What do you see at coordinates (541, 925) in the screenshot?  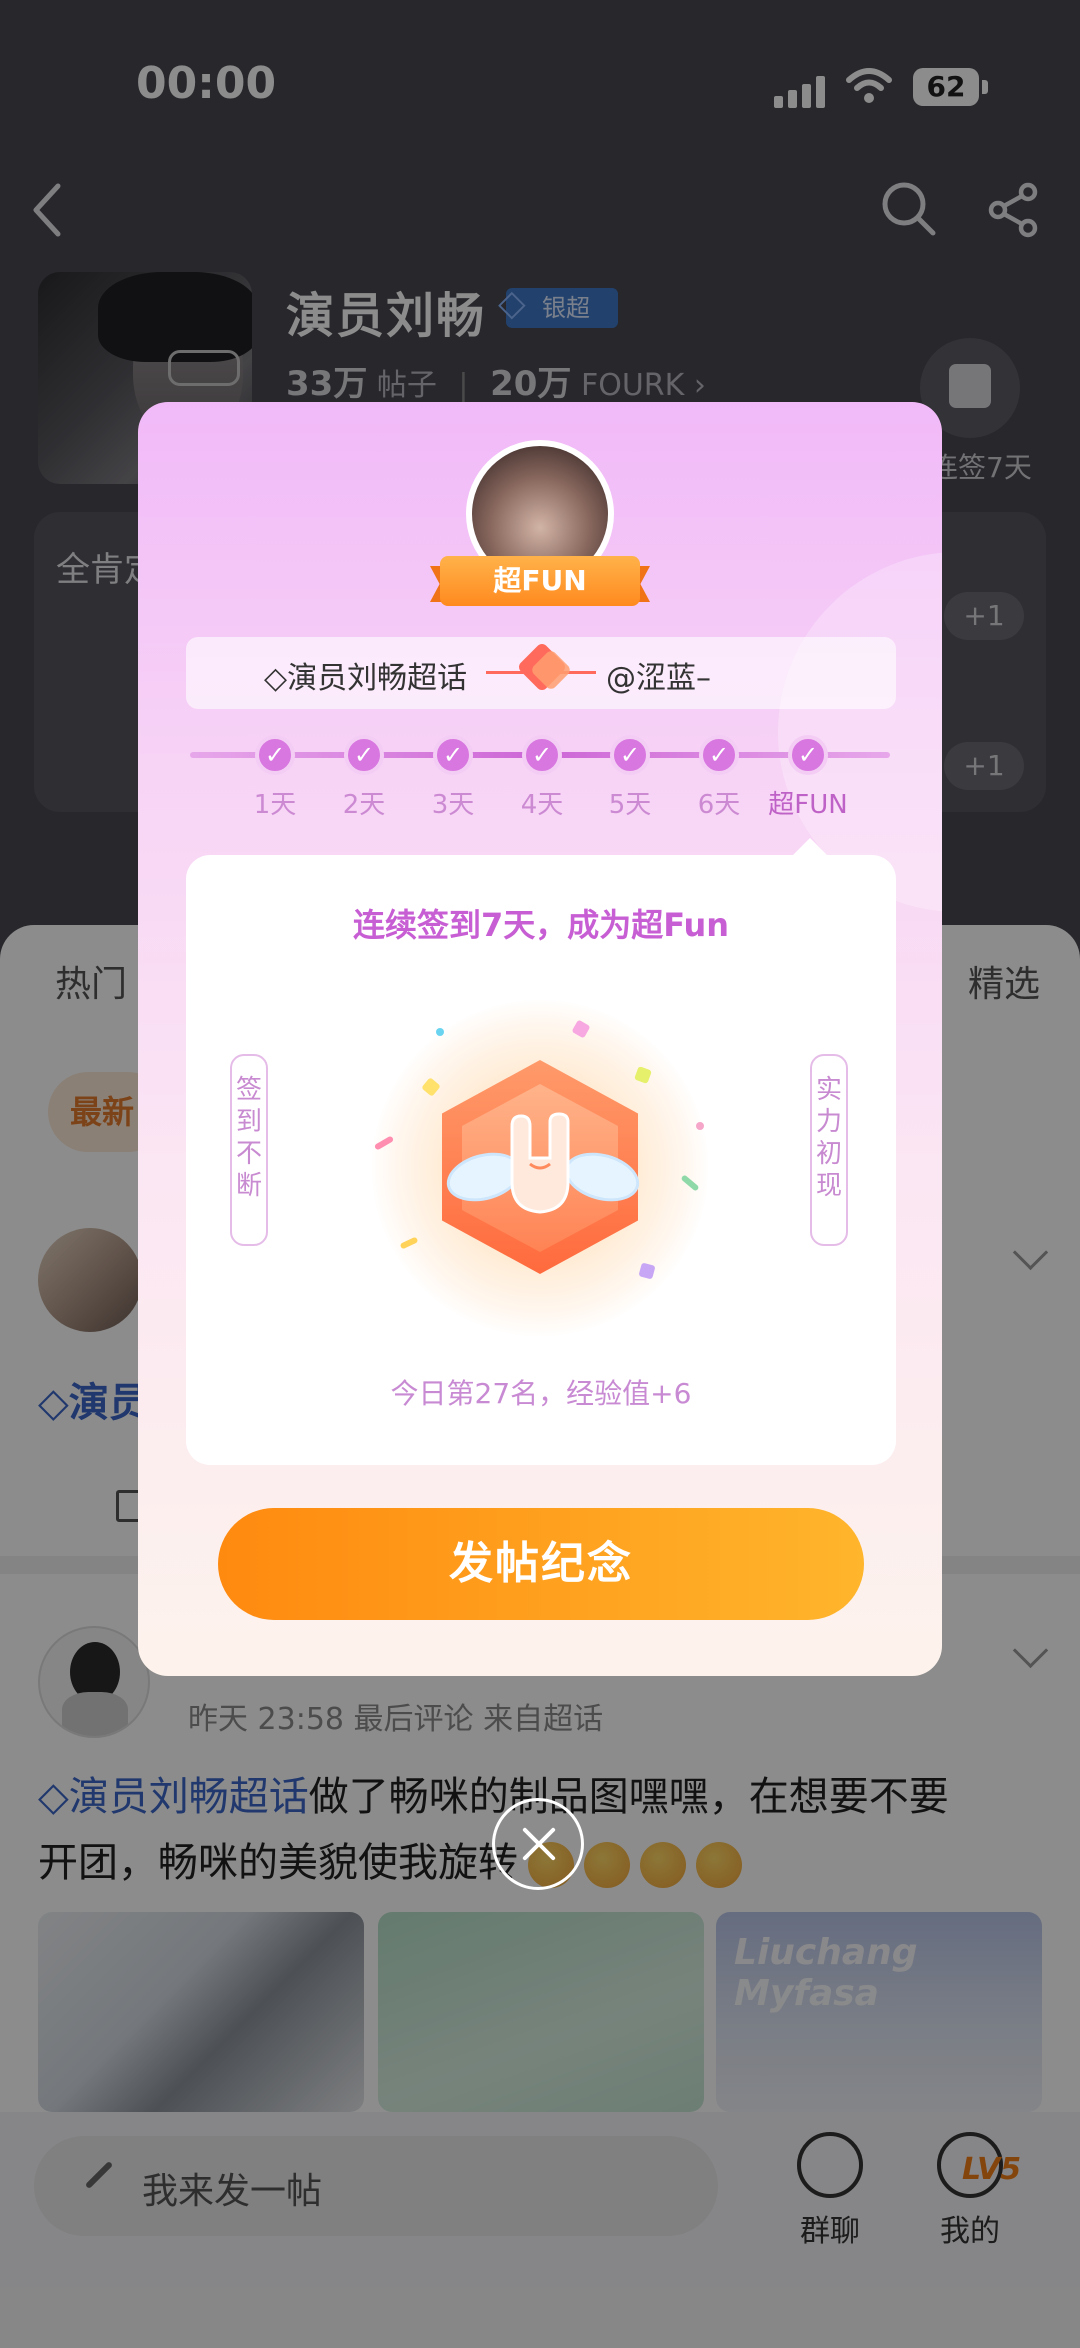 I see `reward-title: 连续签到7天，成为超Fun` at bounding box center [541, 925].